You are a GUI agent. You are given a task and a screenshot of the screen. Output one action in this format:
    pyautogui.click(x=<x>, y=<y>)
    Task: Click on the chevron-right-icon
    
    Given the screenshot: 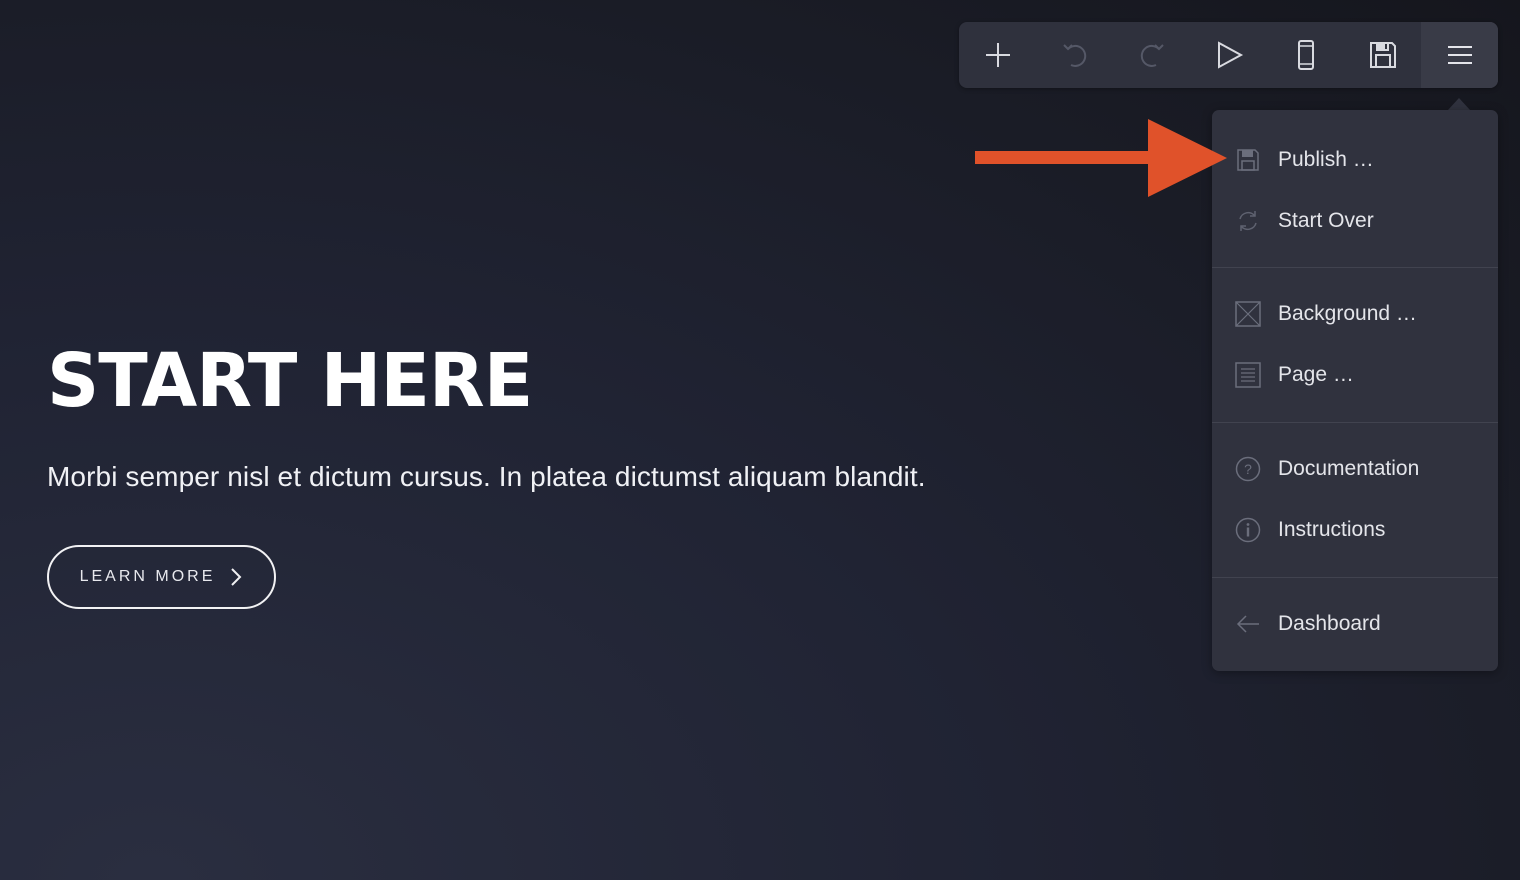 What is the action you would take?
    pyautogui.click(x=236, y=577)
    